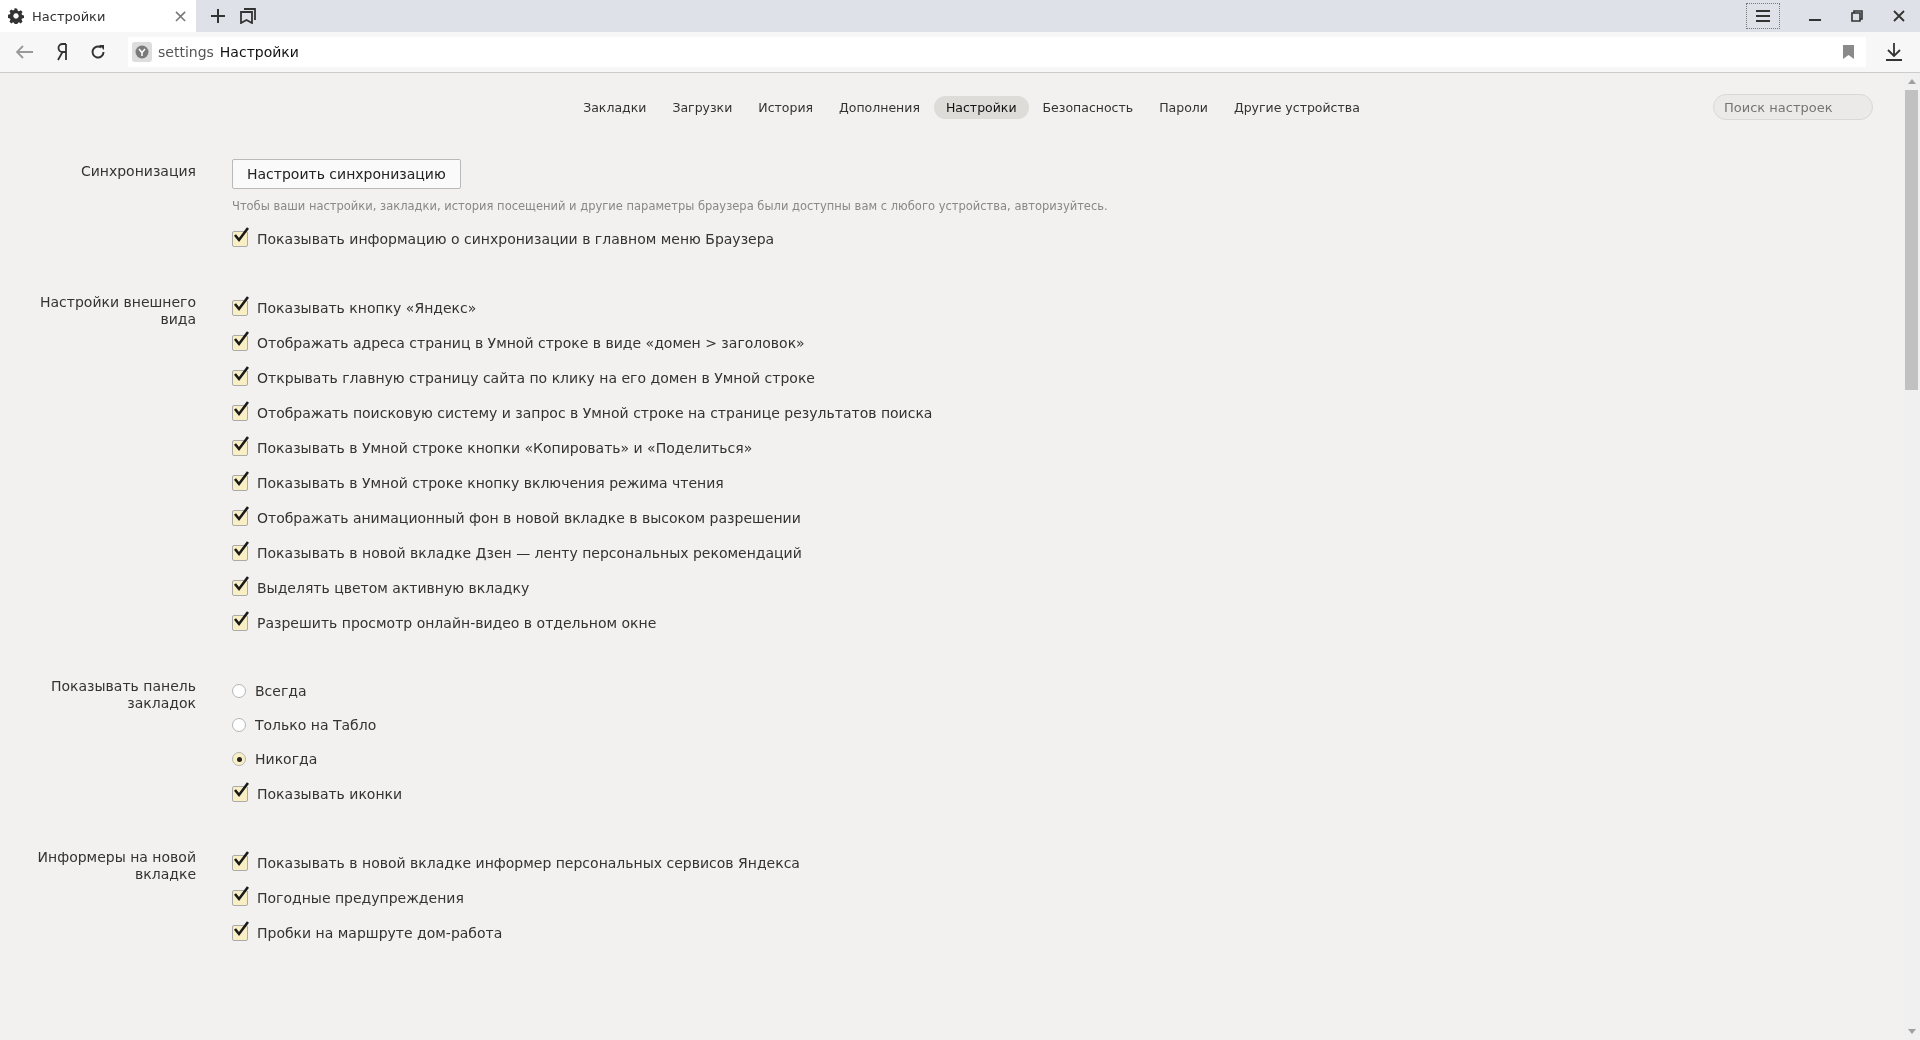 The height and width of the screenshot is (1040, 1920). What do you see at coordinates (316, 725) in the screenshot?
I see `radio-label: Только на Табло` at bounding box center [316, 725].